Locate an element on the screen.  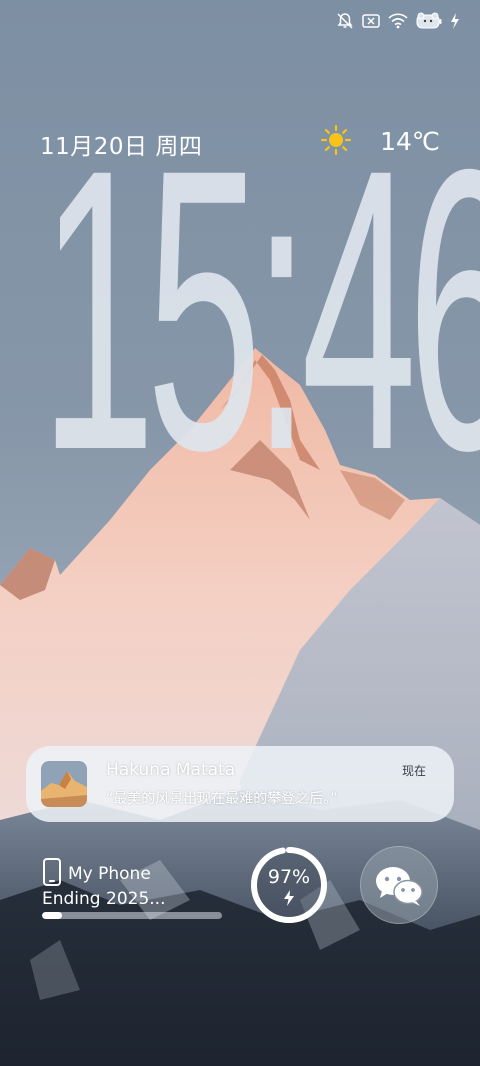
clock-colon: : is located at coordinates (281, 309).